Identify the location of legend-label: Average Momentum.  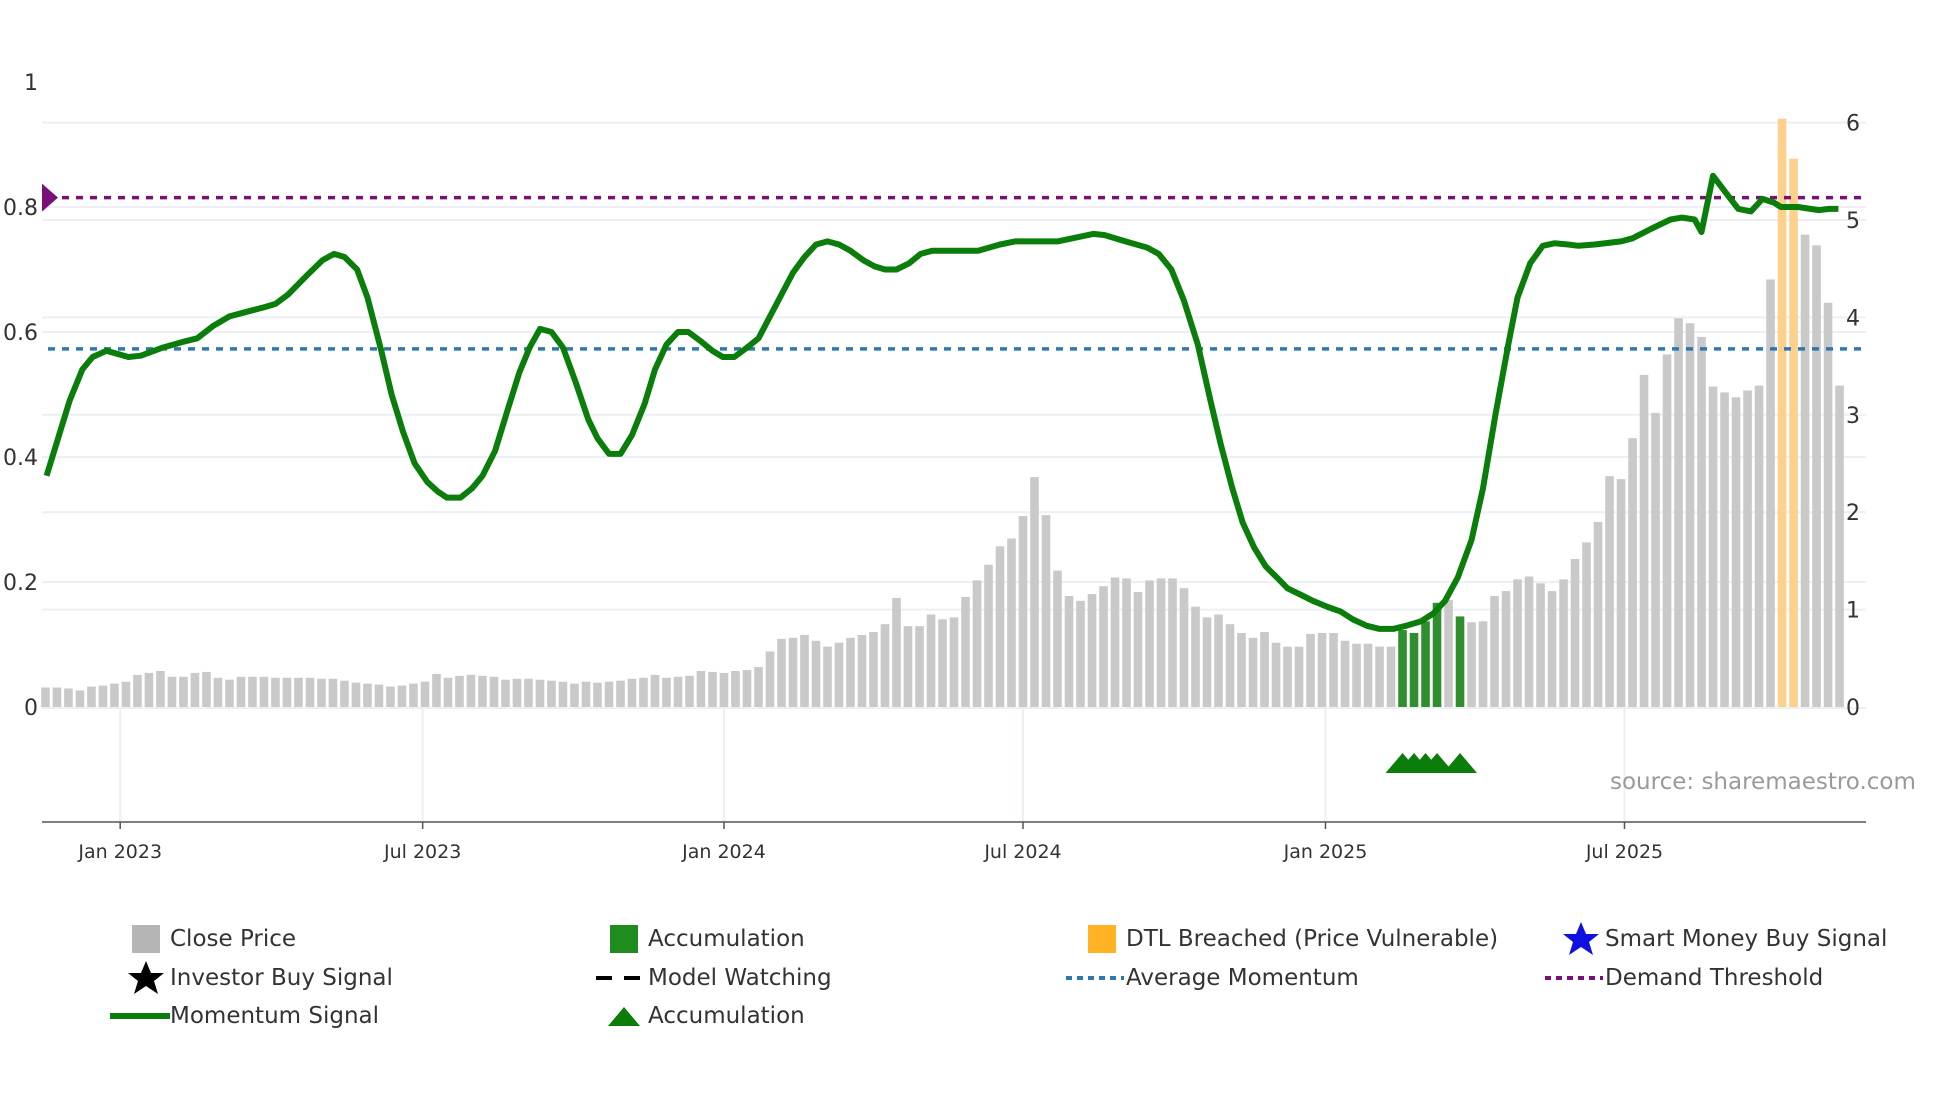
(1242, 978).